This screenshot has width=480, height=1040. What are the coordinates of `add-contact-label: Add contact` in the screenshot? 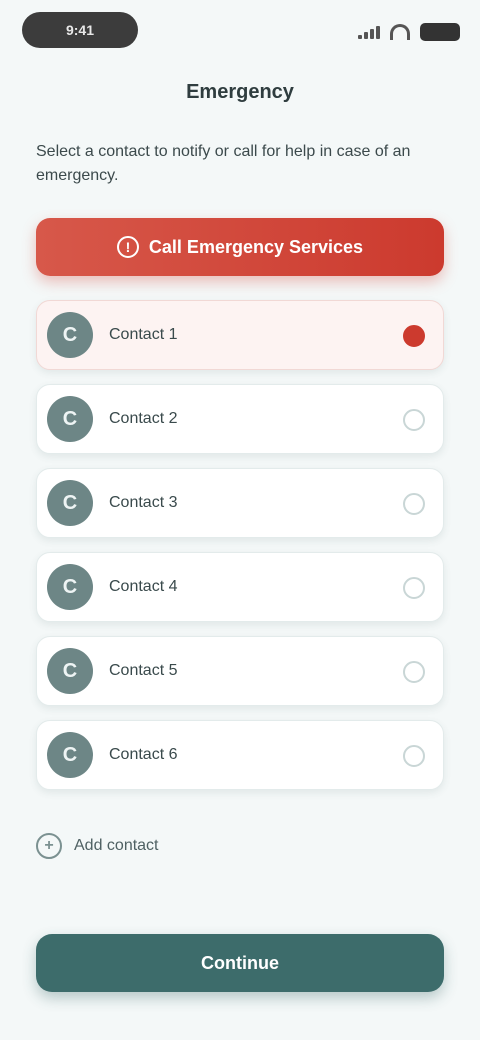 It's located at (116, 845).